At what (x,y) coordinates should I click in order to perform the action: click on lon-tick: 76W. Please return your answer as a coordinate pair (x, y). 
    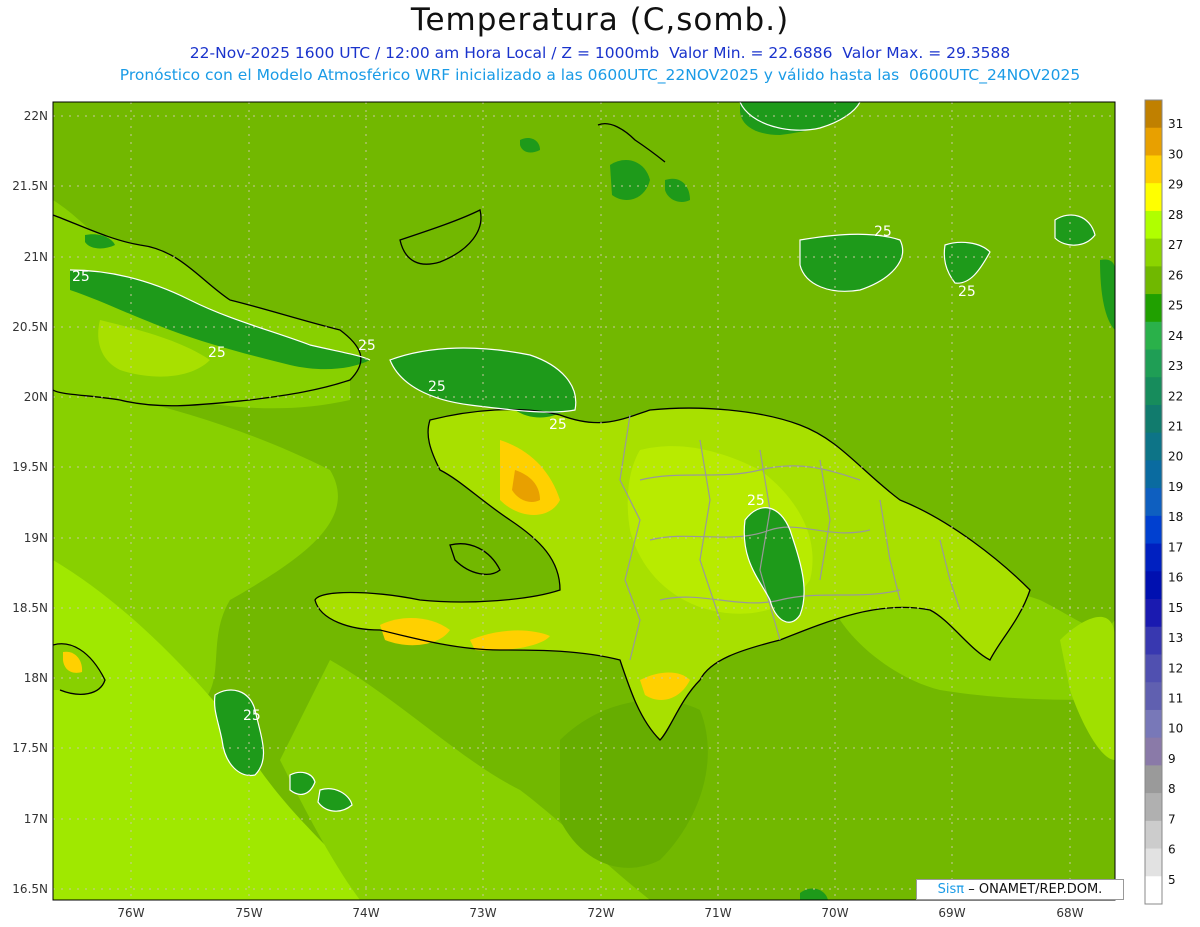
    Looking at the image, I should click on (130, 913).